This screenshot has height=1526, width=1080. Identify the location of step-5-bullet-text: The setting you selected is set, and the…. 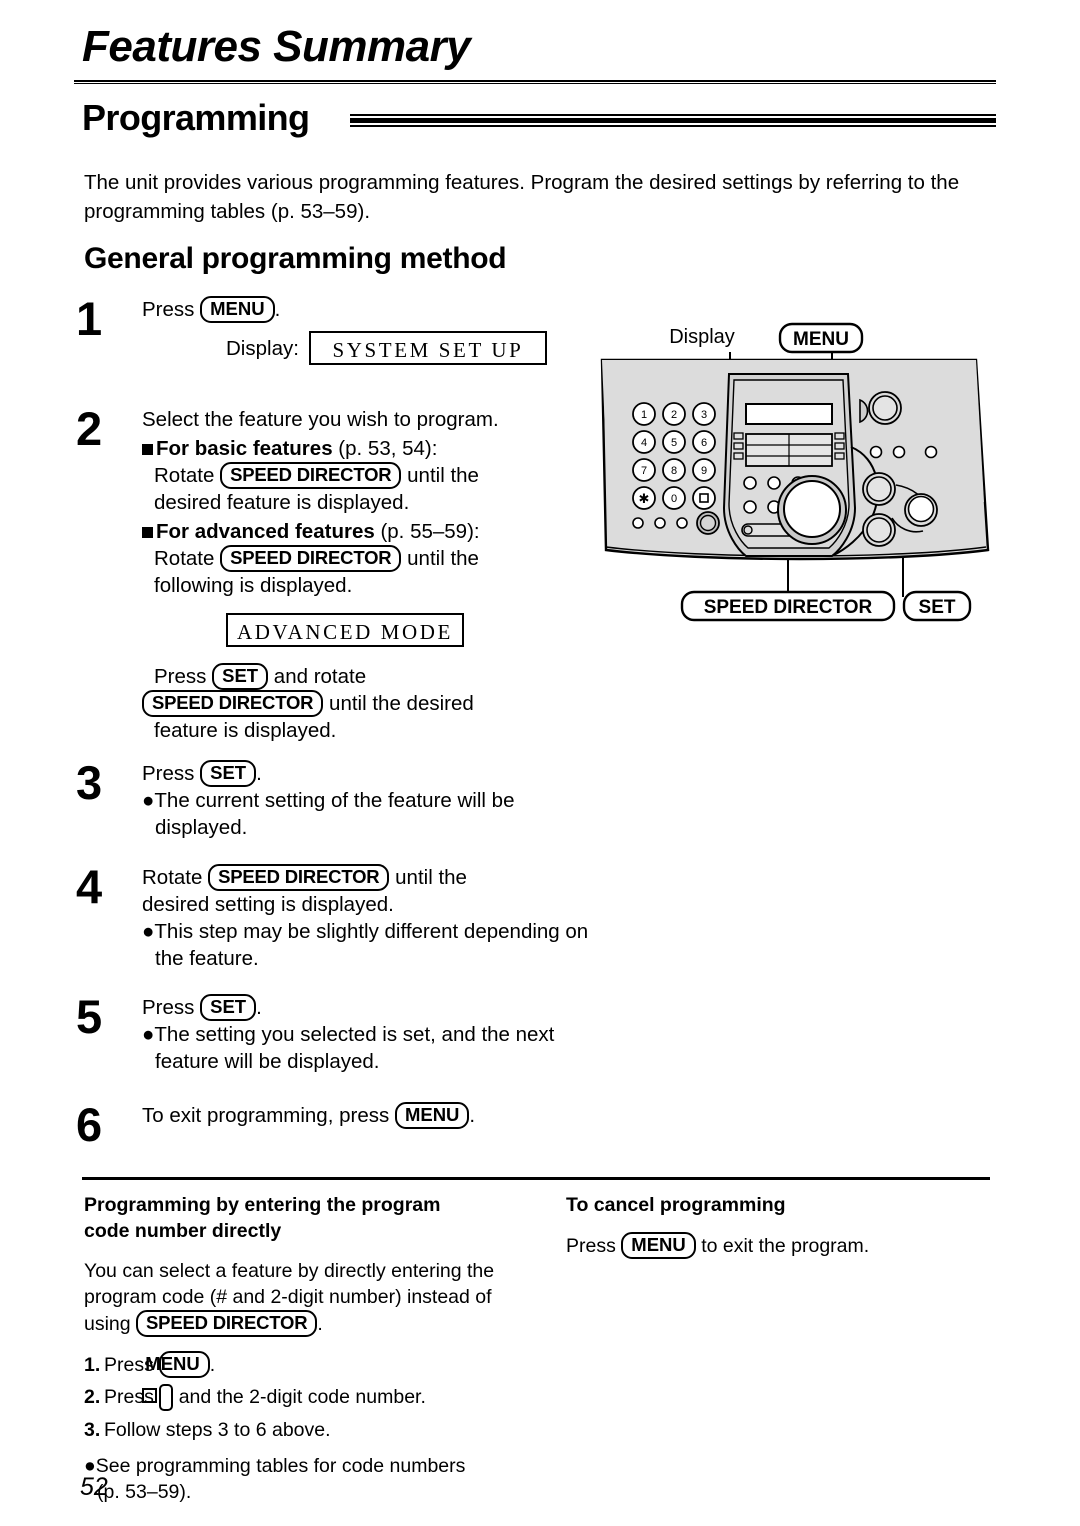
(354, 1048).